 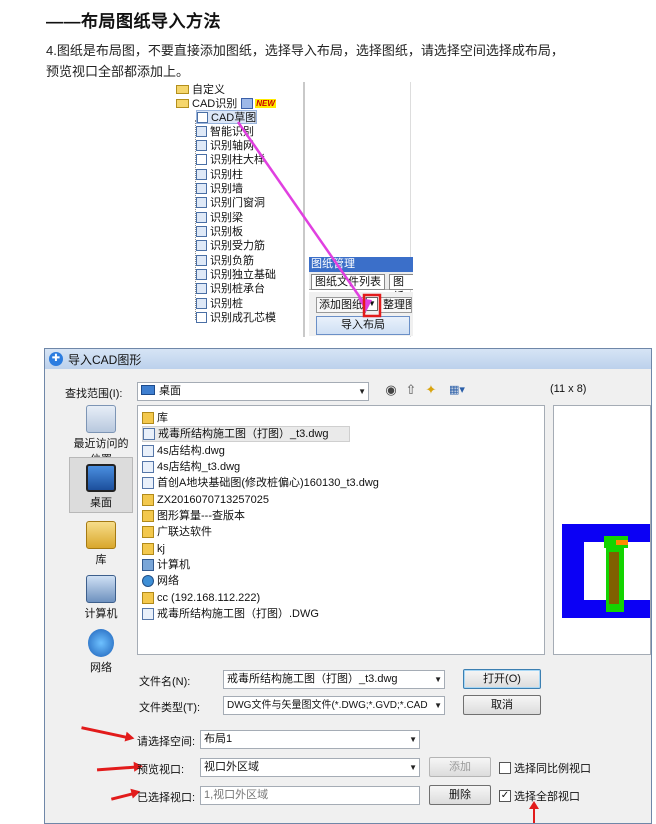 I want to click on tree-item-label: 识别受力筋, so click(x=237, y=246).